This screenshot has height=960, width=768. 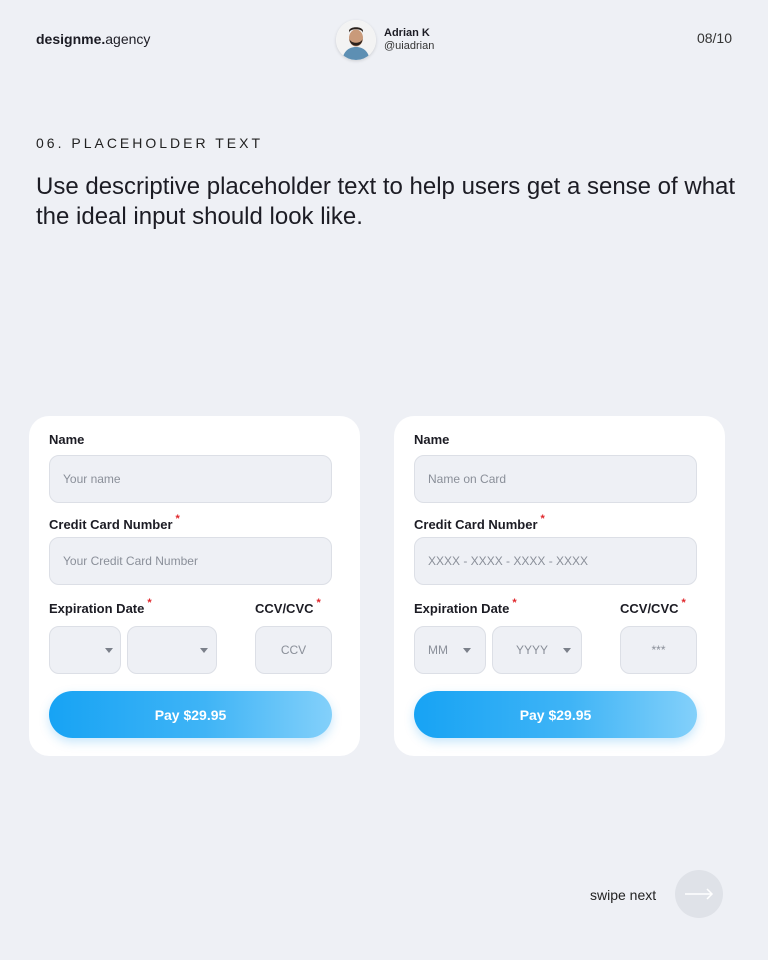 I want to click on month-select, so click(x=85, y=650).